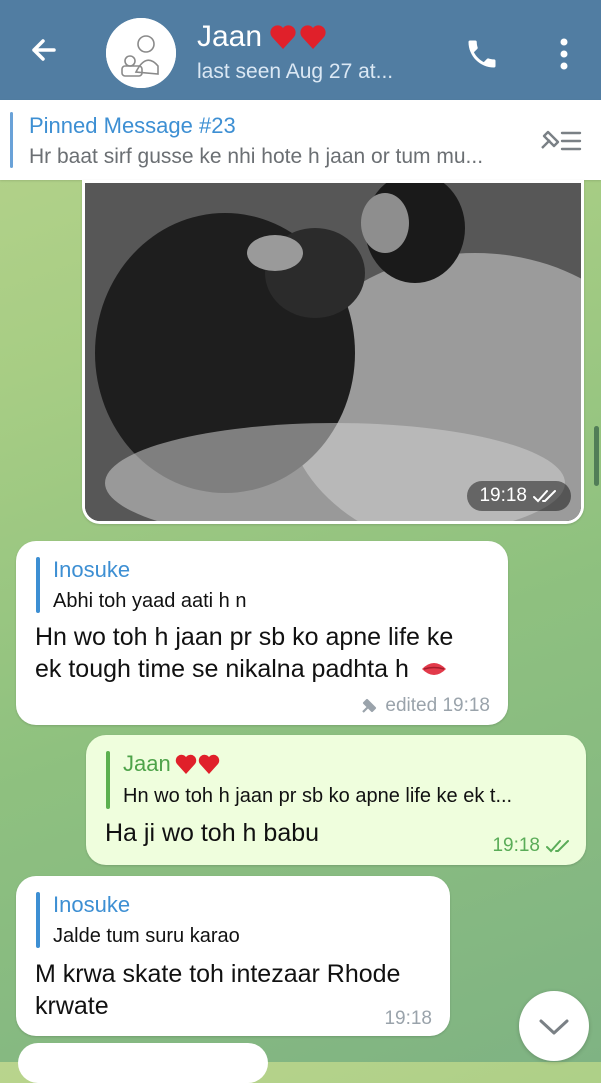 Image resolution: width=601 pixels, height=1083 pixels. What do you see at coordinates (437, 705) in the screenshot?
I see `message-time: edited 19:18` at bounding box center [437, 705].